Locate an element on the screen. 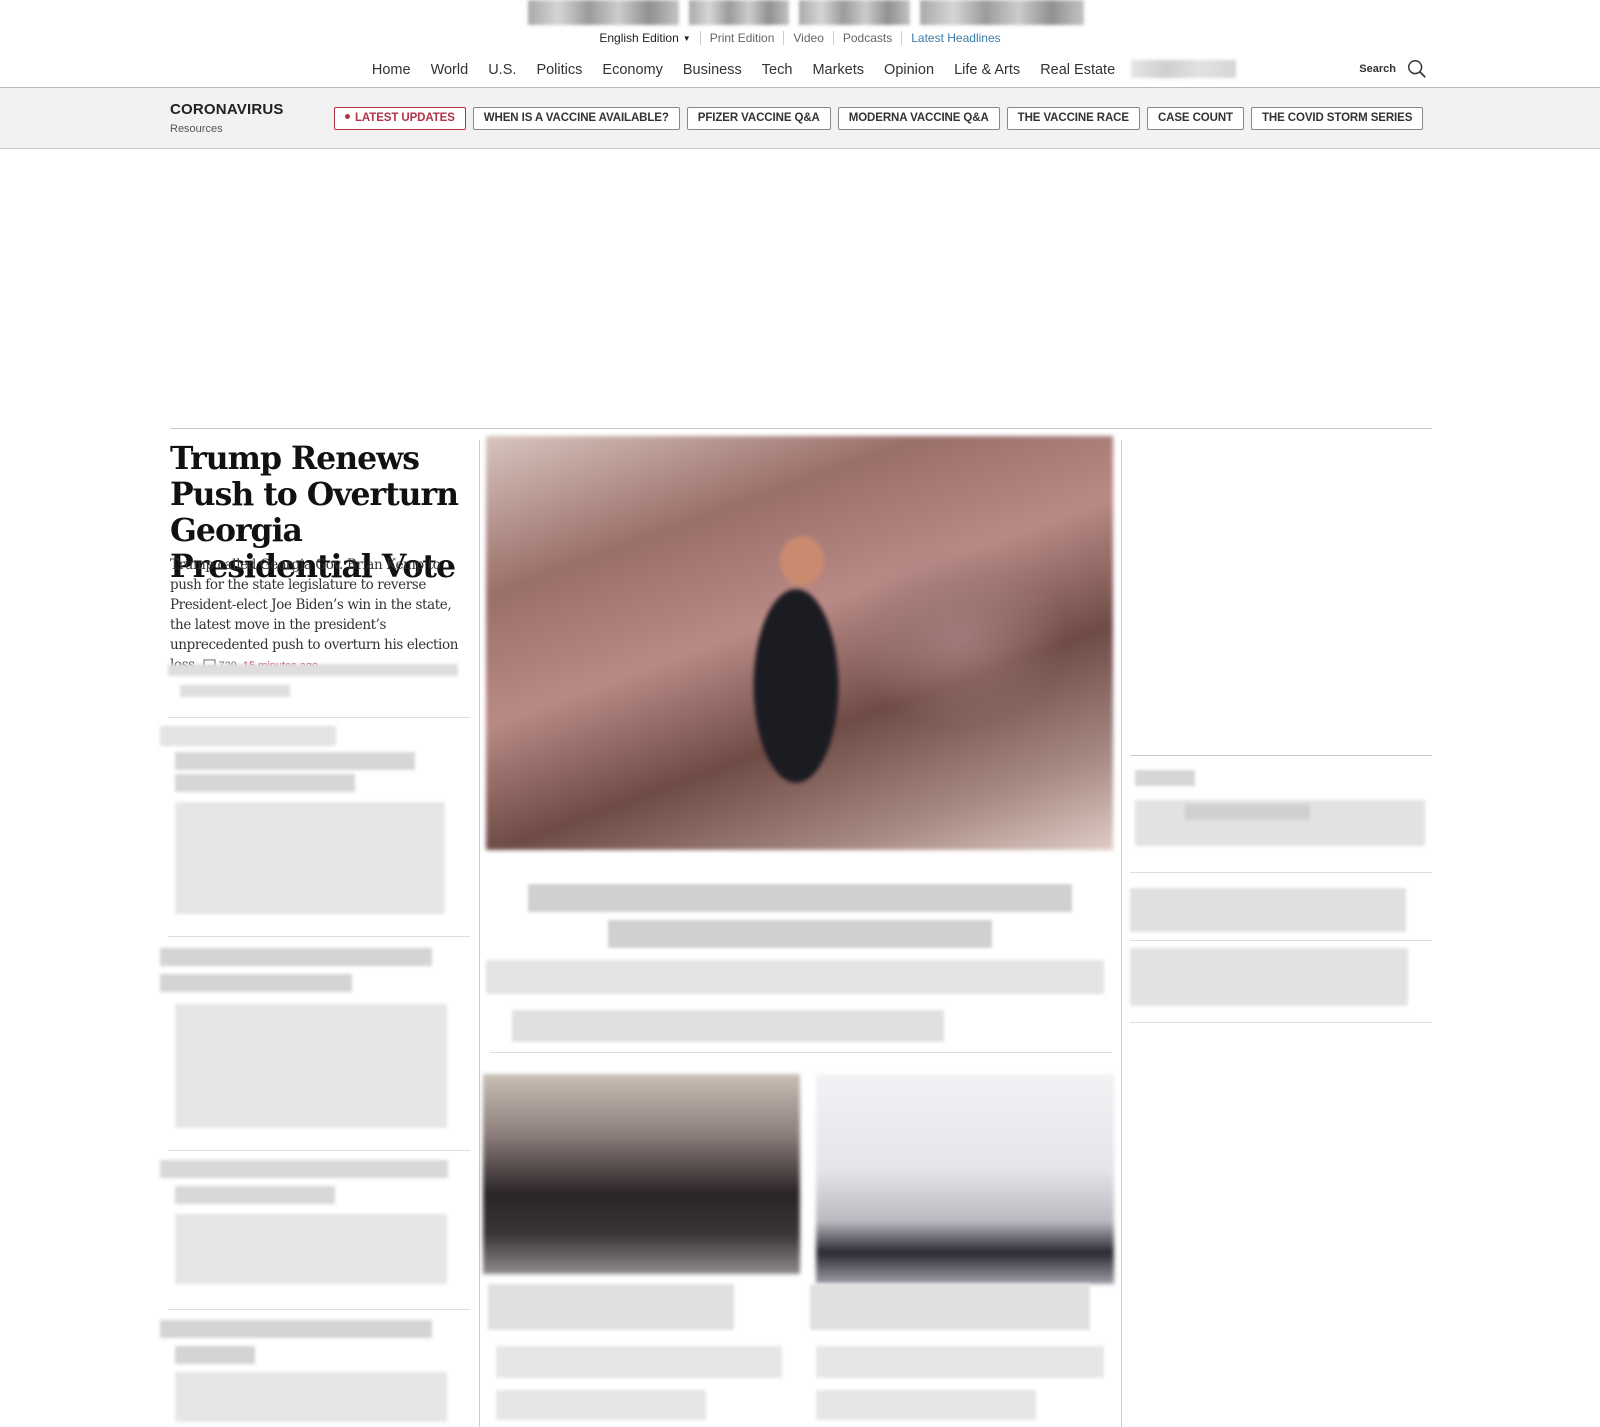 This screenshot has height=1427, width=1600. nav-item-tech: Tech is located at coordinates (777, 70).